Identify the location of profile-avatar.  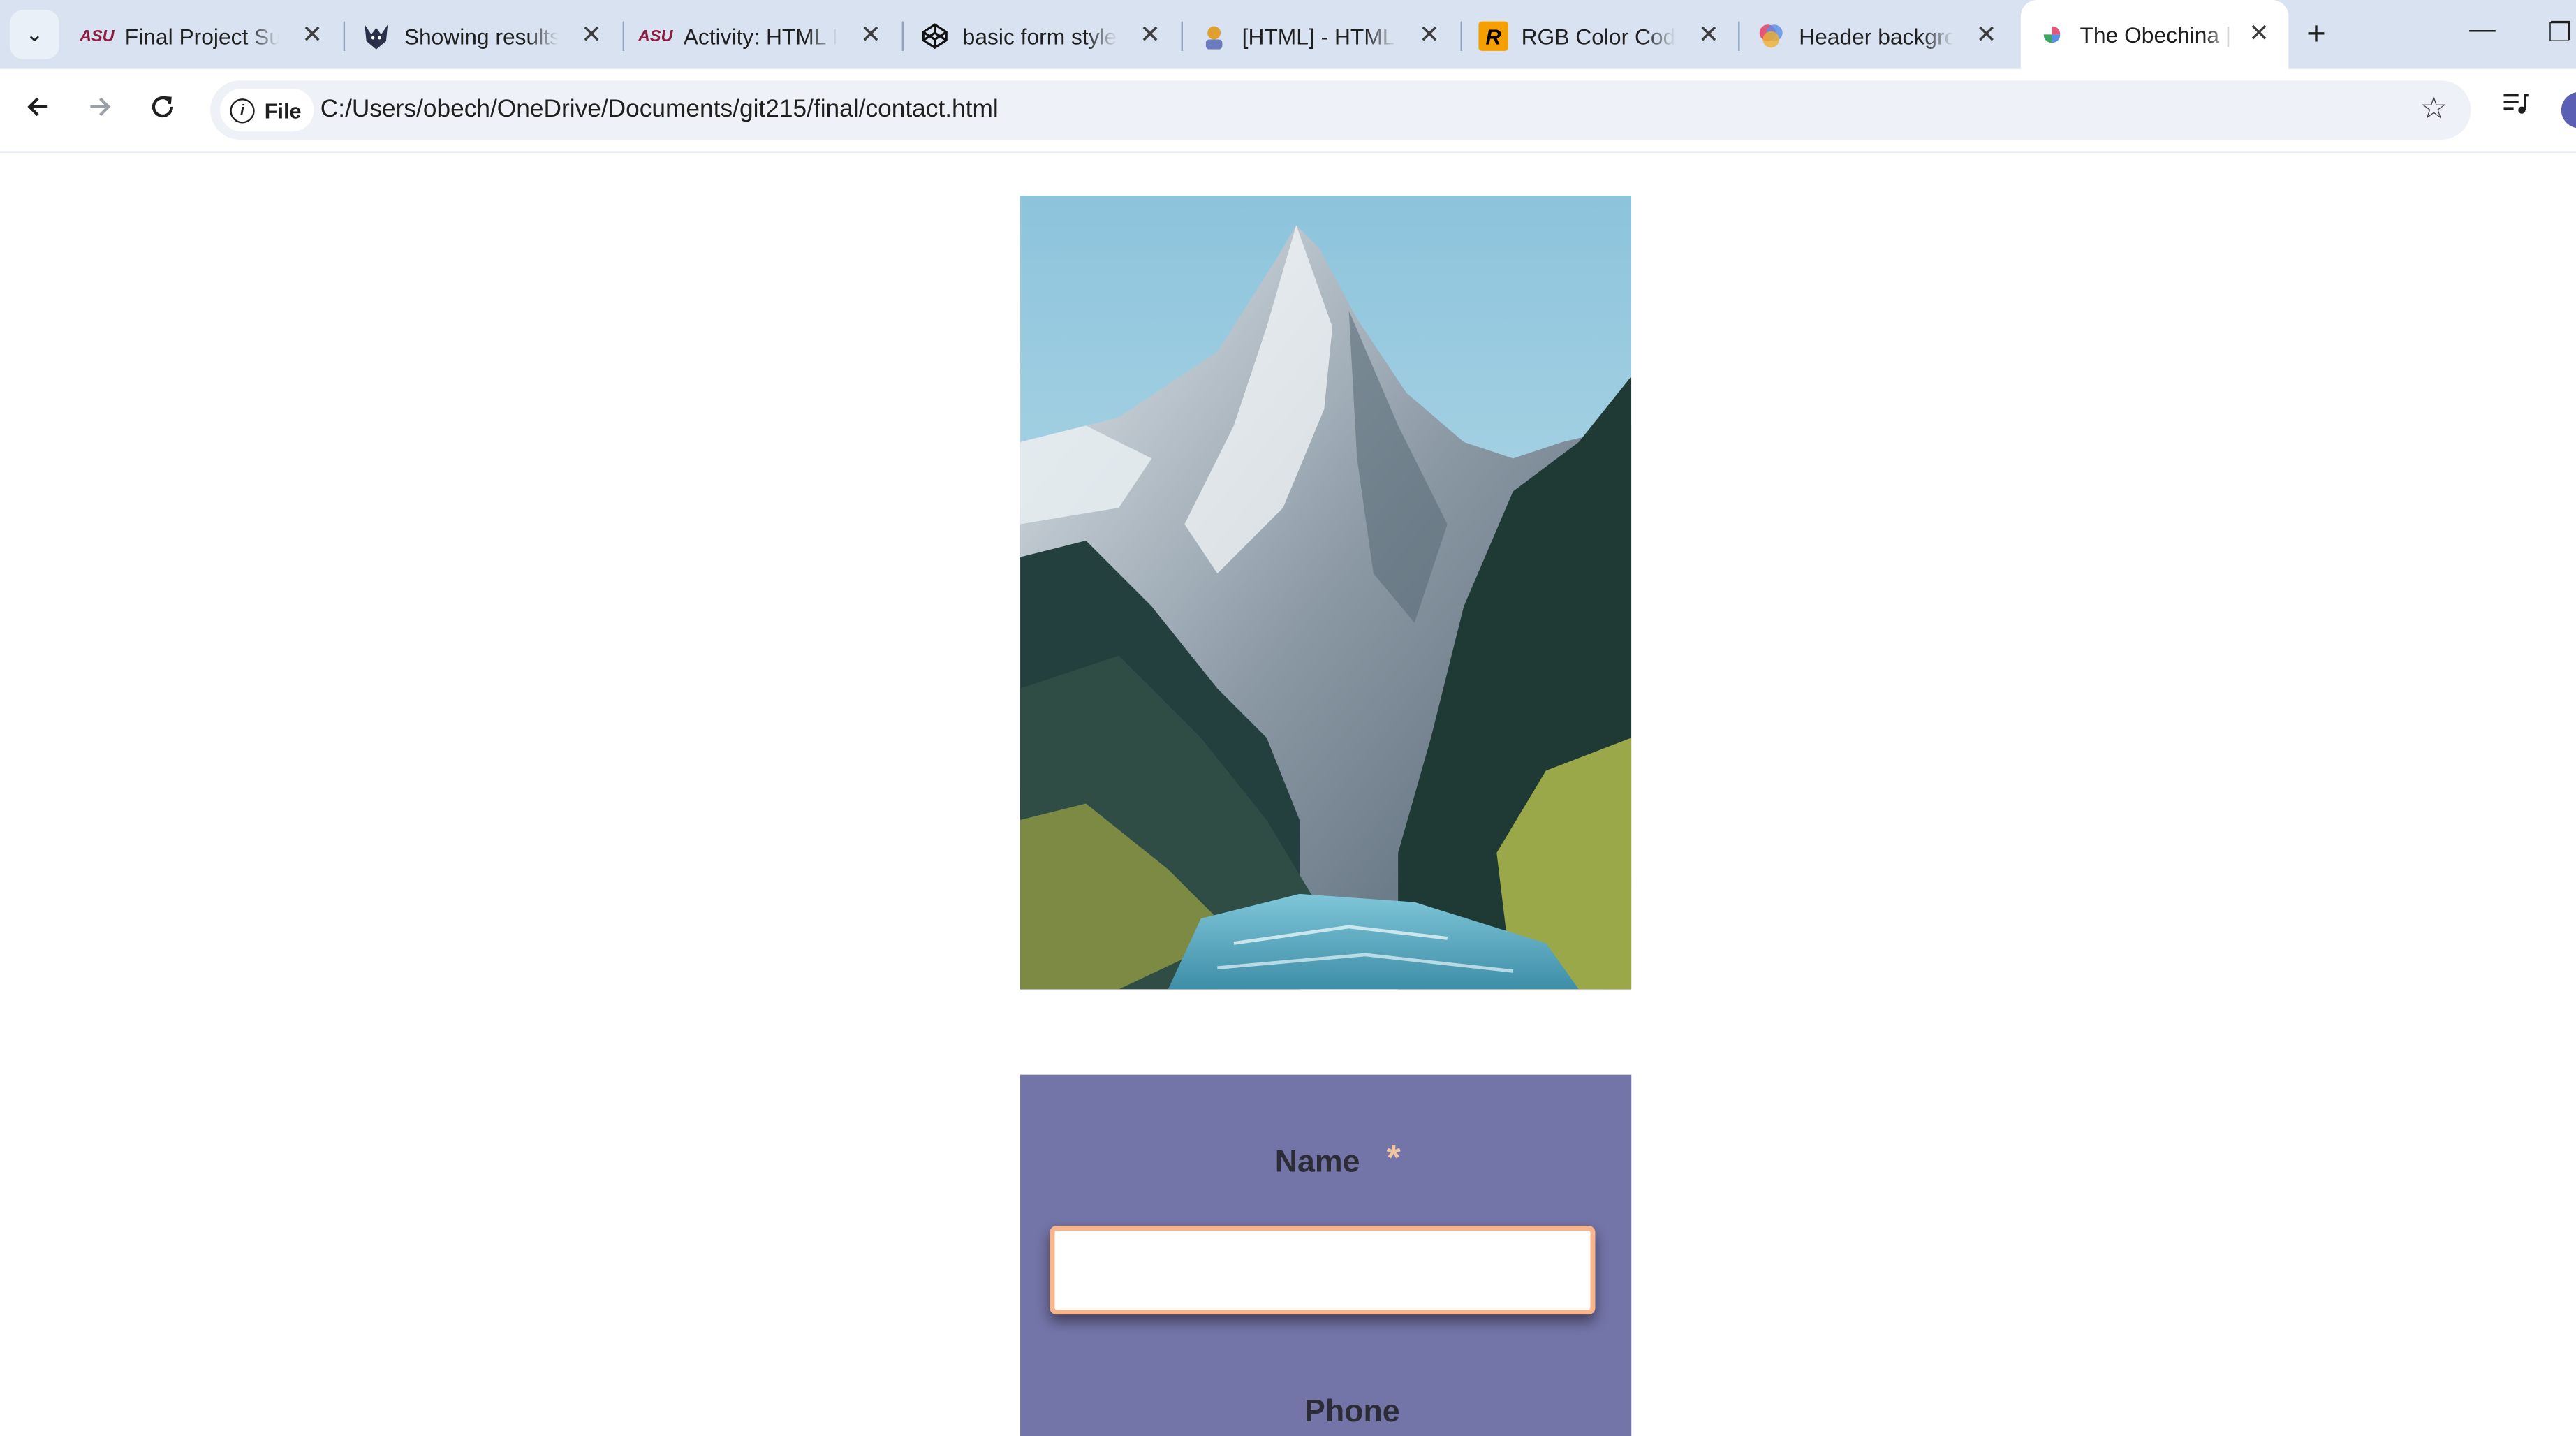
(2568, 110).